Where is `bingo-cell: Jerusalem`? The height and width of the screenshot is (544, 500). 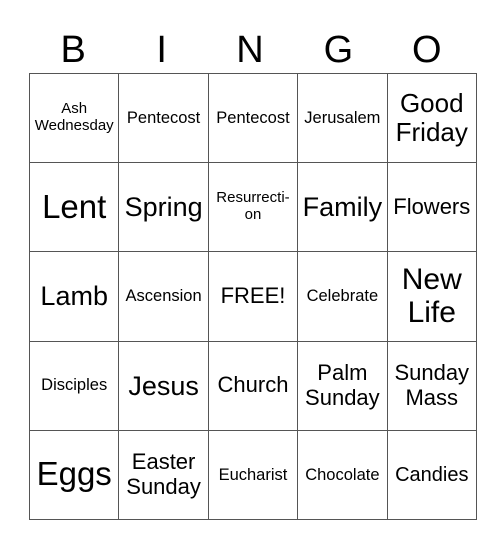 bingo-cell: Jerusalem is located at coordinates (342, 118).